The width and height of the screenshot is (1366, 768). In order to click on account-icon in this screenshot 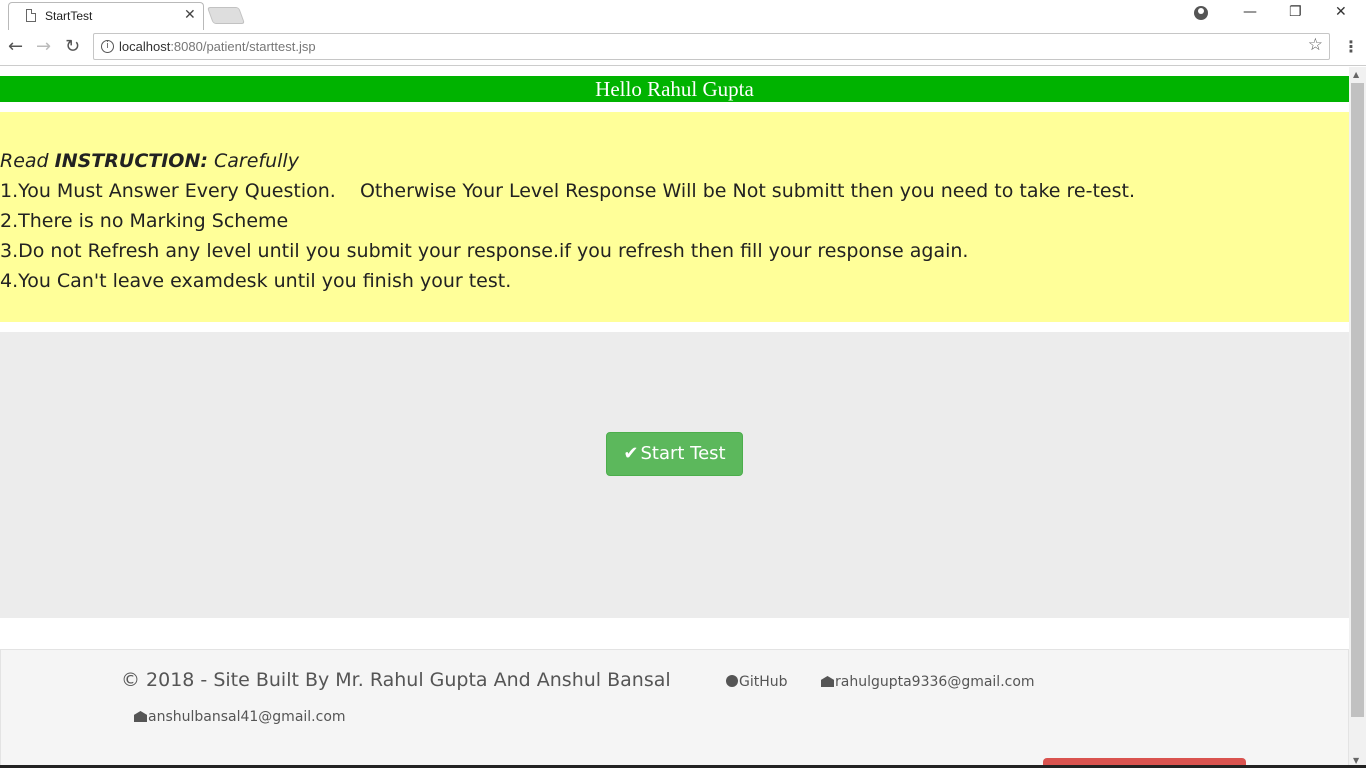, I will do `click(1201, 13)`.